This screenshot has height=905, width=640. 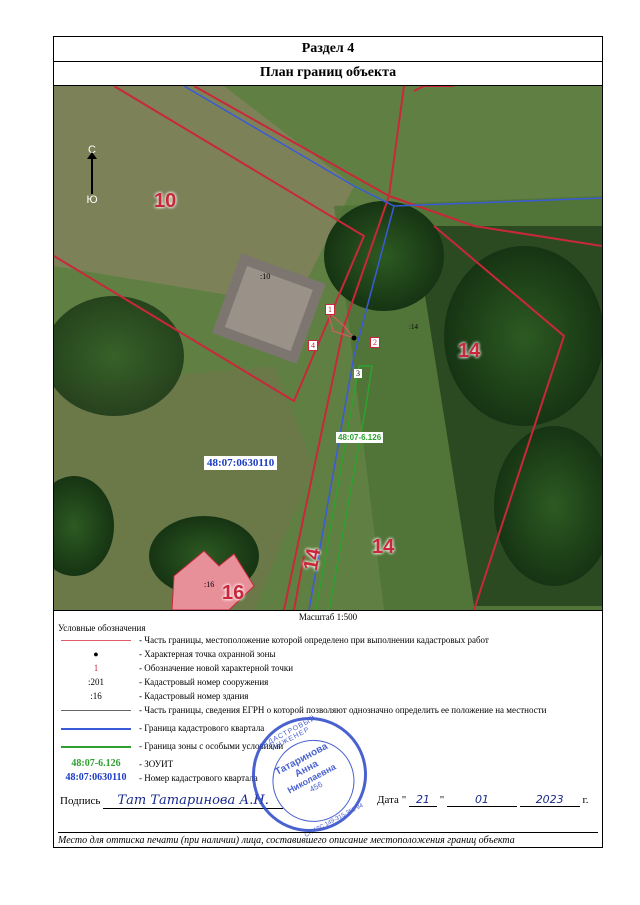 I want to click on legend-item: ● - Характерная точка охранной зоны, so click(x=328, y=654).